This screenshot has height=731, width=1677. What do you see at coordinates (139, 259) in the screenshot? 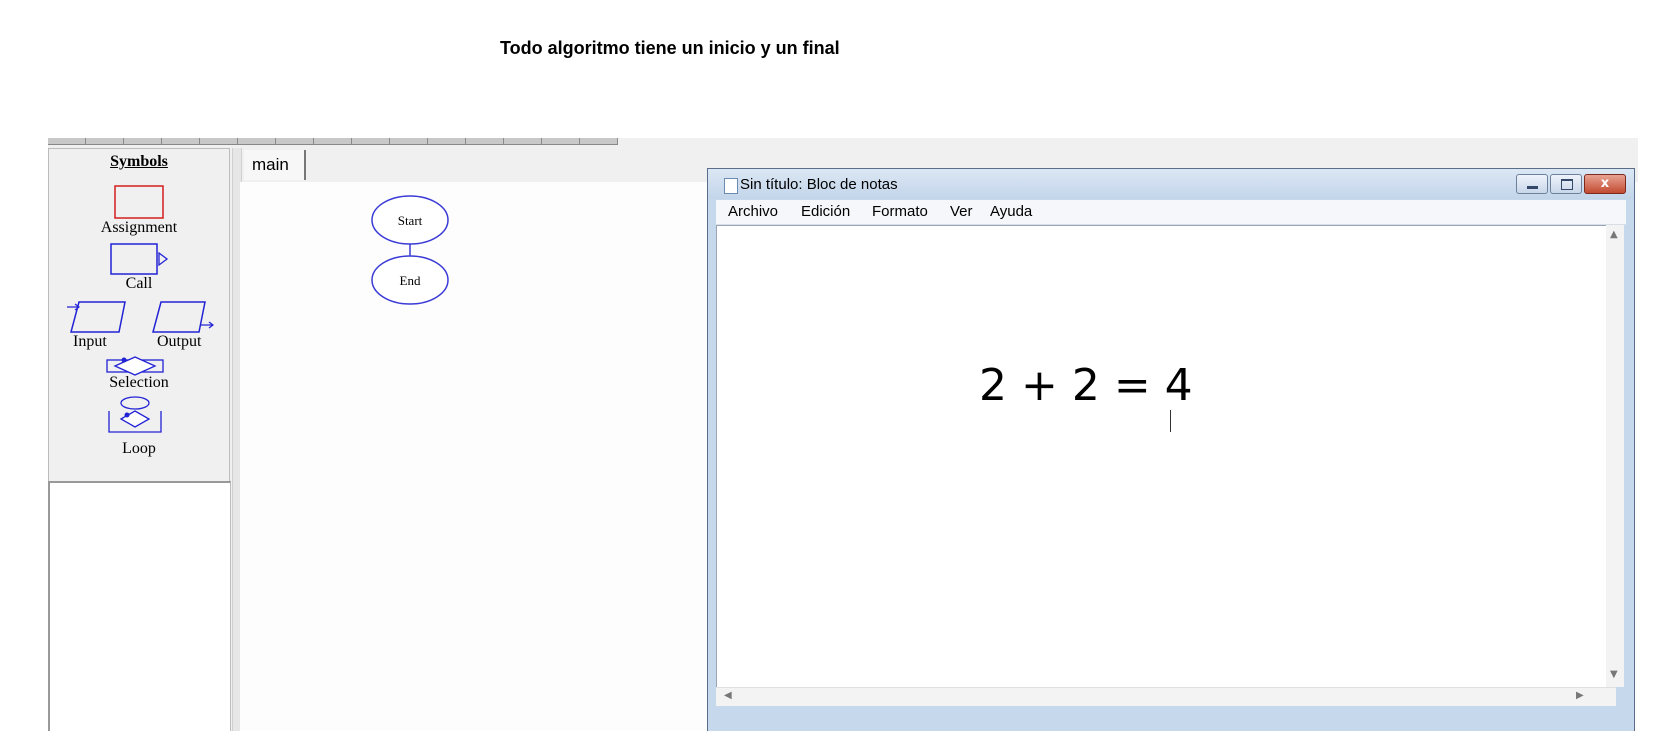
I see `call-symbol` at bounding box center [139, 259].